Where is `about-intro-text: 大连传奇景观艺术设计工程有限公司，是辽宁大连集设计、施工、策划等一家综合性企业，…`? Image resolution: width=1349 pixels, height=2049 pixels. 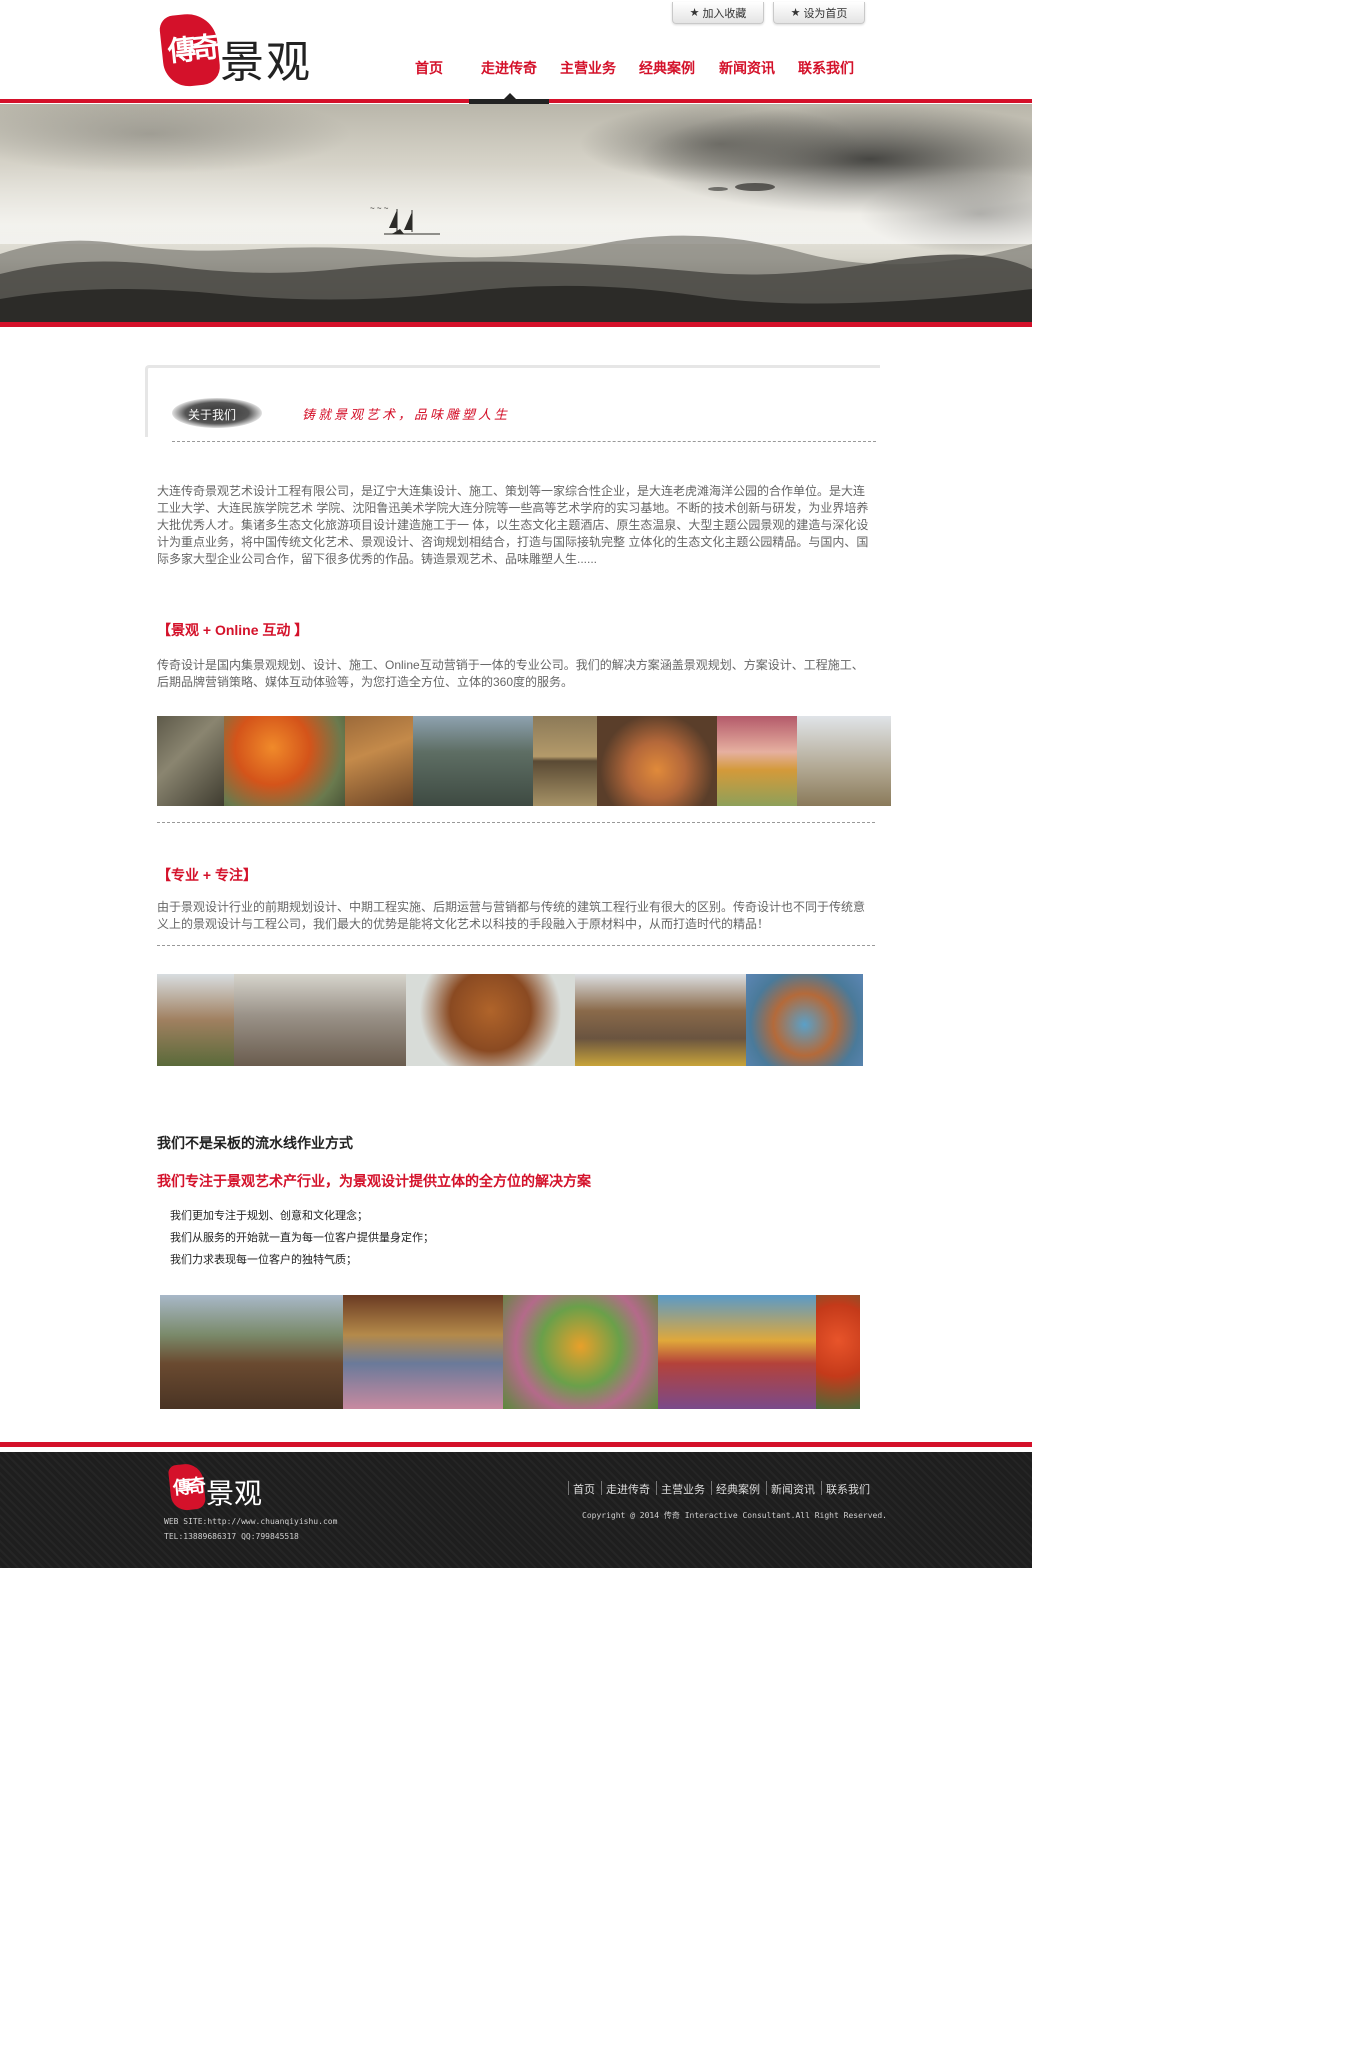 about-intro-text: 大连传奇景观艺术设计工程有限公司，是辽宁大连集设计、施工、策划等一家综合性企业，… is located at coordinates (513, 525).